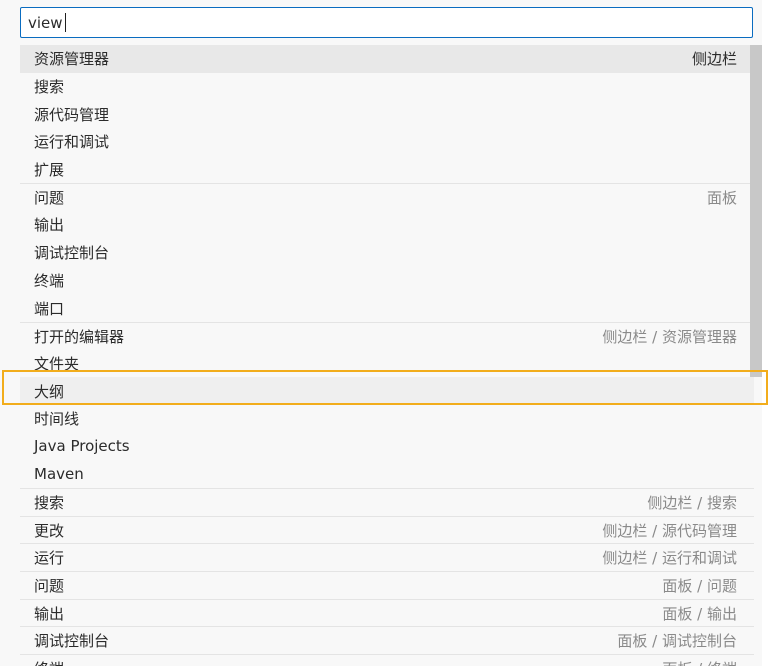 This screenshot has height=666, width=772. What do you see at coordinates (756, 211) in the screenshot?
I see `list-scrollbar` at bounding box center [756, 211].